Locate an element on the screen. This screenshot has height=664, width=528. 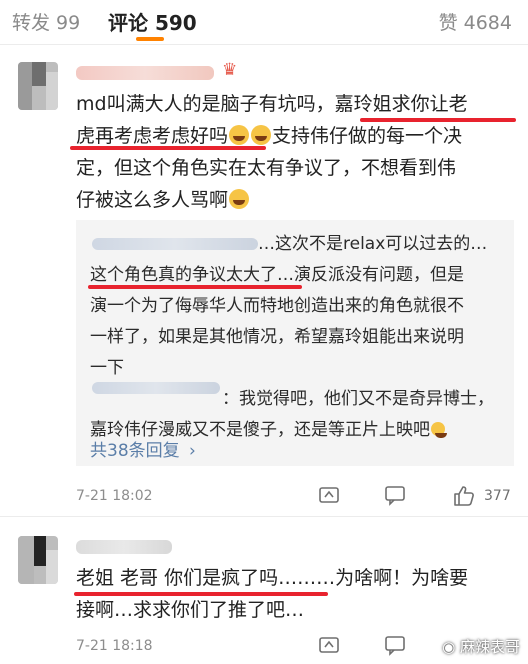
wechat-logo-icon: ◉ is located at coordinates (449, 647).